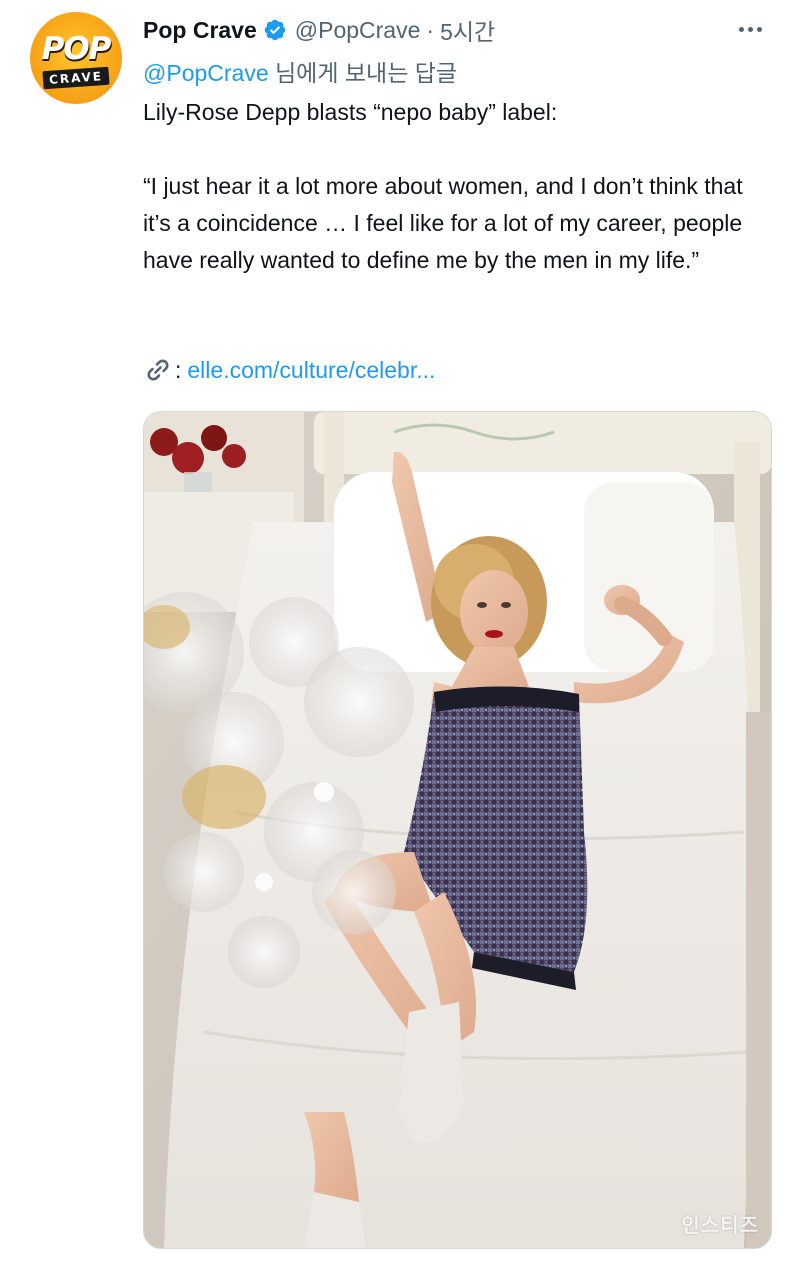 Image resolution: width=800 pixels, height=1263 pixels. I want to click on link-icon, so click(158, 370).